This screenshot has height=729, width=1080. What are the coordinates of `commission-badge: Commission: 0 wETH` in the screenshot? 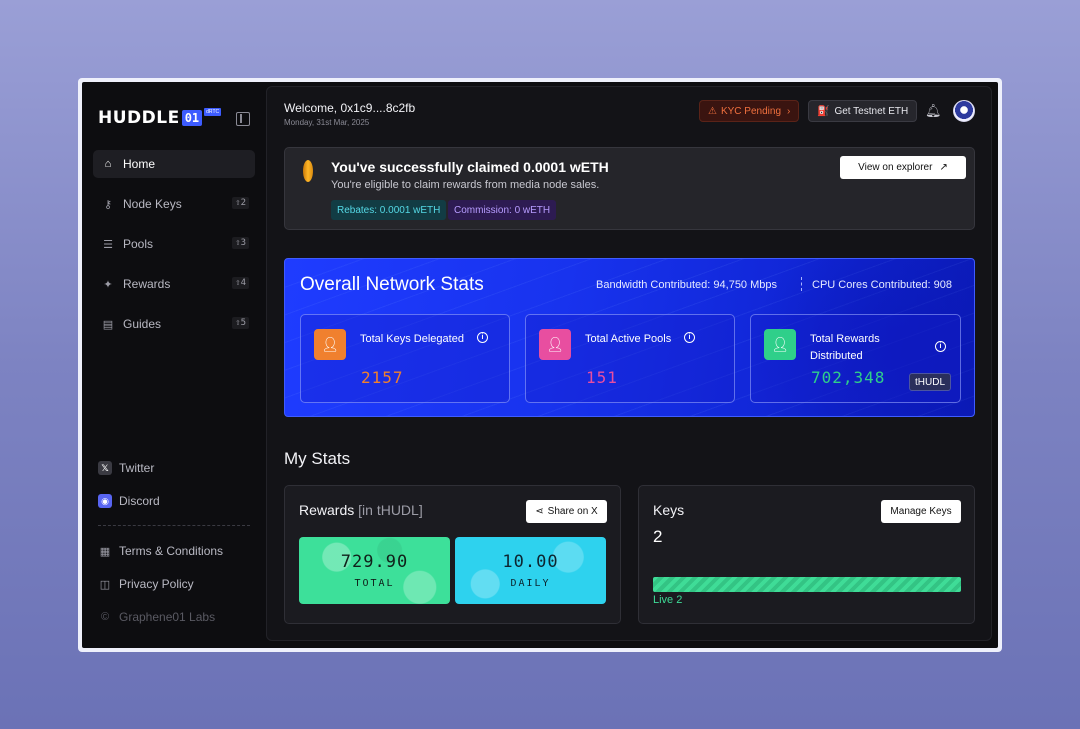 It's located at (502, 210).